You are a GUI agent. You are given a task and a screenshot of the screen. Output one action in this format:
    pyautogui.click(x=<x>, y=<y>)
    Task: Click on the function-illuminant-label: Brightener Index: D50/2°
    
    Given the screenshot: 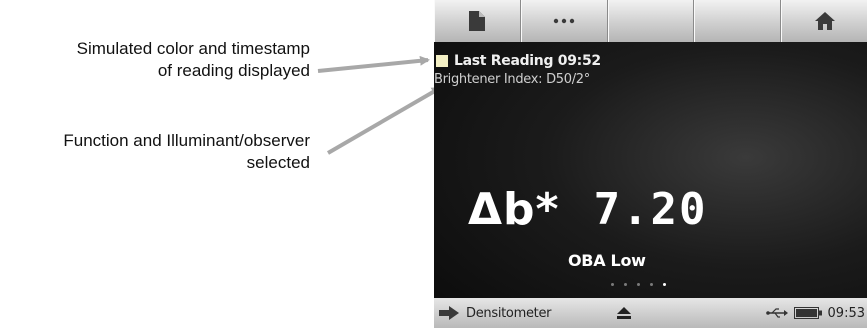 What is the action you would take?
    pyautogui.click(x=512, y=79)
    